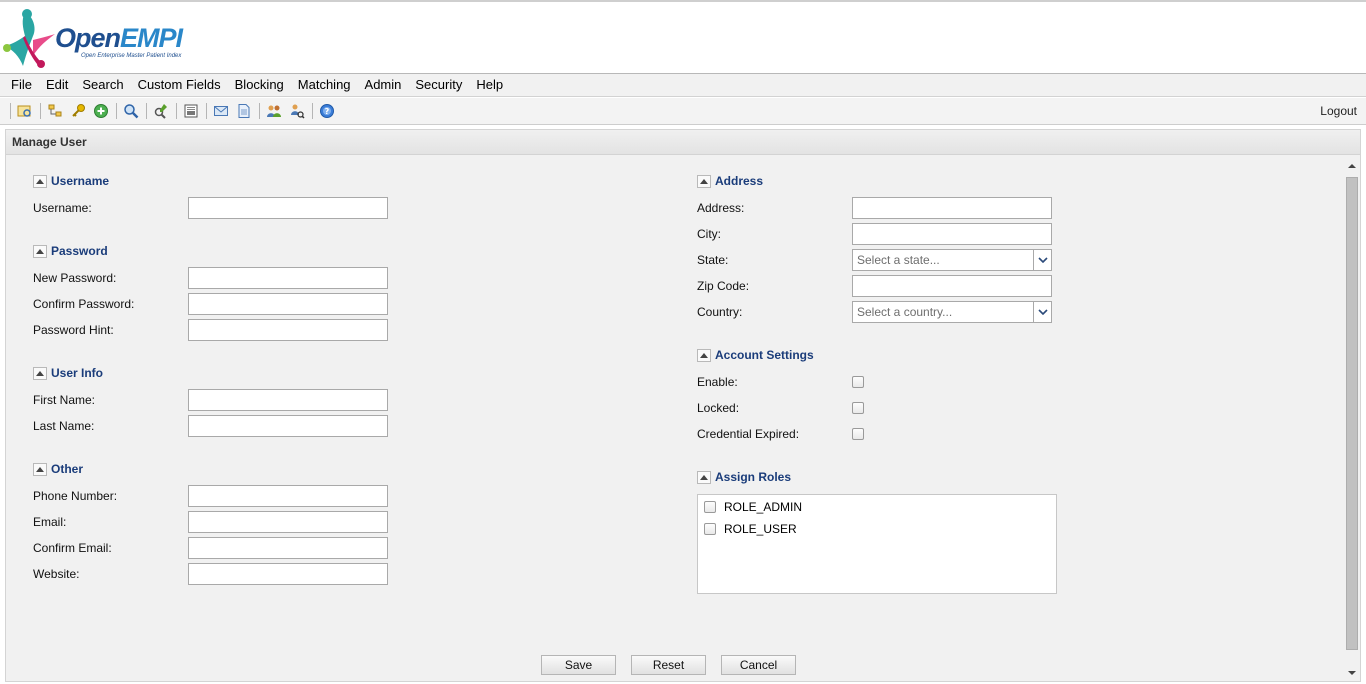  Describe the element at coordinates (64, 426) in the screenshot. I see `last-name-label: Last Name:` at that location.